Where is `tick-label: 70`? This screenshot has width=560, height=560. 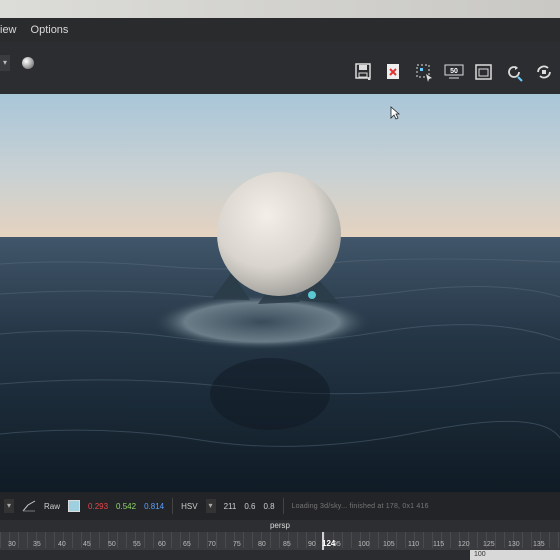
tick-label: 70 is located at coordinates (212, 544).